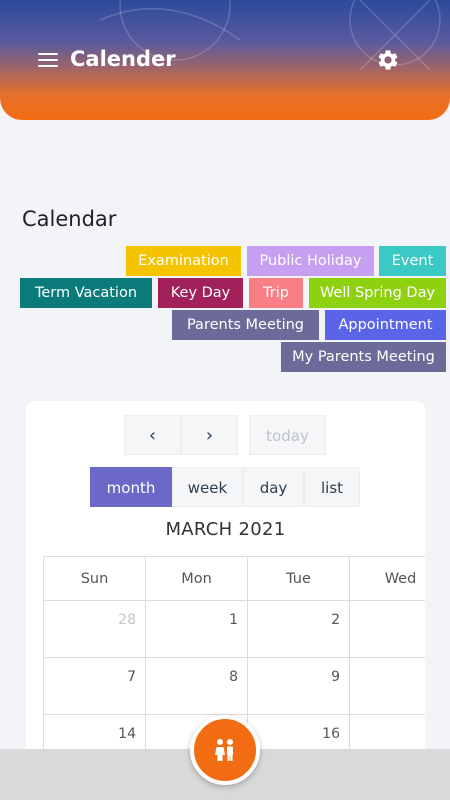  Describe the element at coordinates (95, 686) in the screenshot. I see `day-cell: 7` at that location.